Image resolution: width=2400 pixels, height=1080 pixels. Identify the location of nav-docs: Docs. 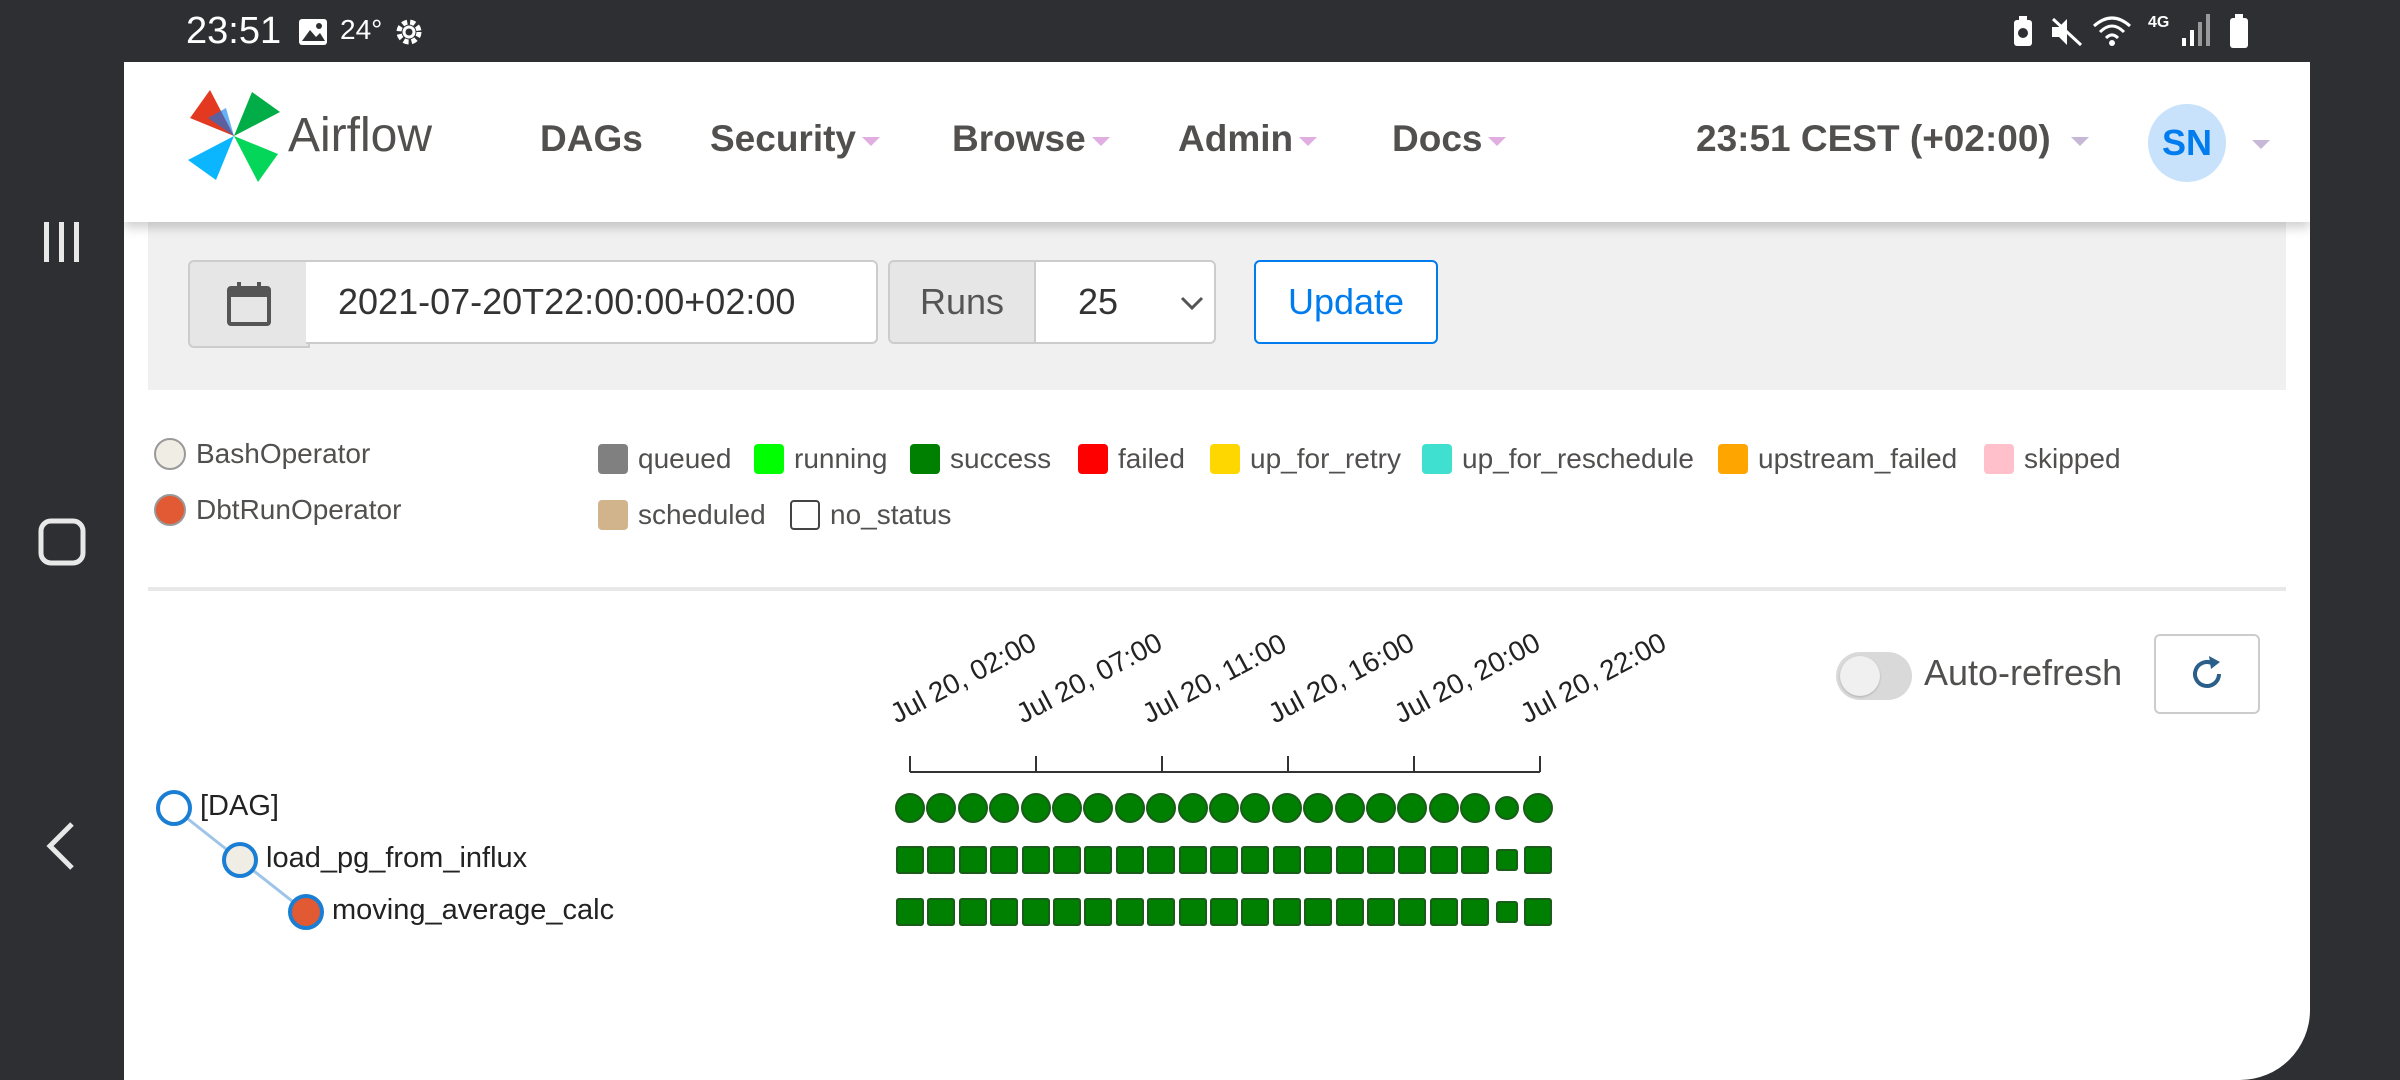
(1449, 139).